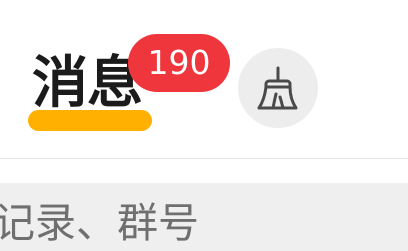 This screenshot has width=408, height=251. Describe the element at coordinates (179, 63) in the screenshot. I see `unread-count-badge: 190` at that location.